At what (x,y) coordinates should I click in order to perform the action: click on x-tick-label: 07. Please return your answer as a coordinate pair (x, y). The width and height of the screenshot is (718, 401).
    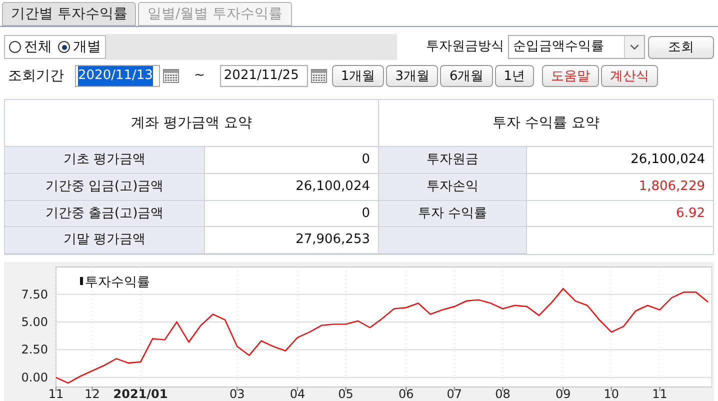
    Looking at the image, I should click on (454, 394).